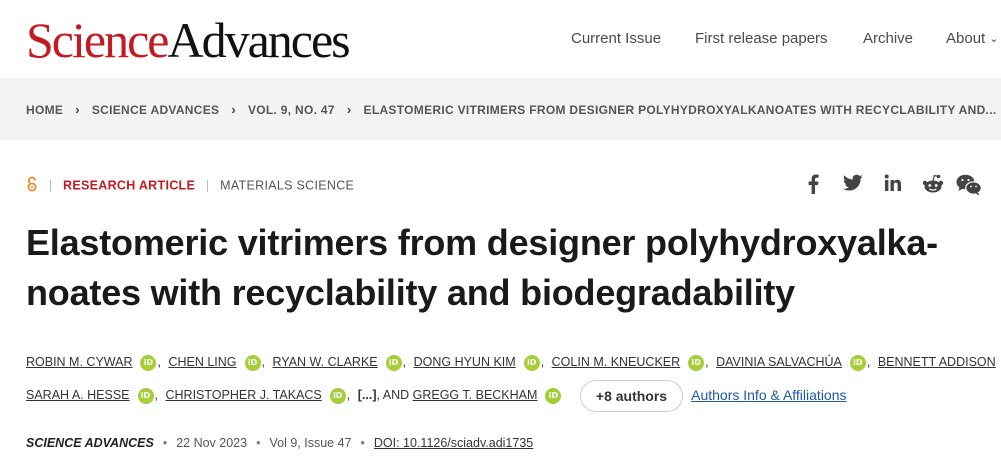  Describe the element at coordinates (969, 186) in the screenshot. I see `wechat-icon` at that location.